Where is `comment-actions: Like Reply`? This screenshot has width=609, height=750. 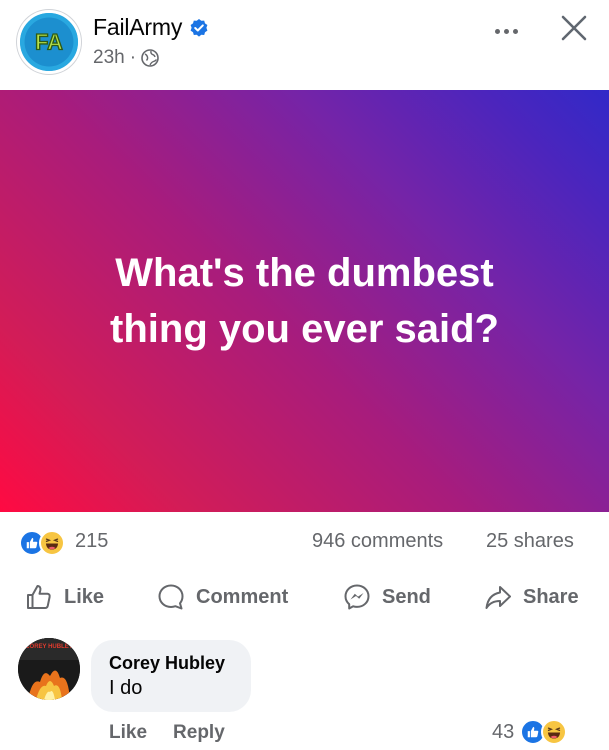 comment-actions: Like Reply is located at coordinates (167, 733).